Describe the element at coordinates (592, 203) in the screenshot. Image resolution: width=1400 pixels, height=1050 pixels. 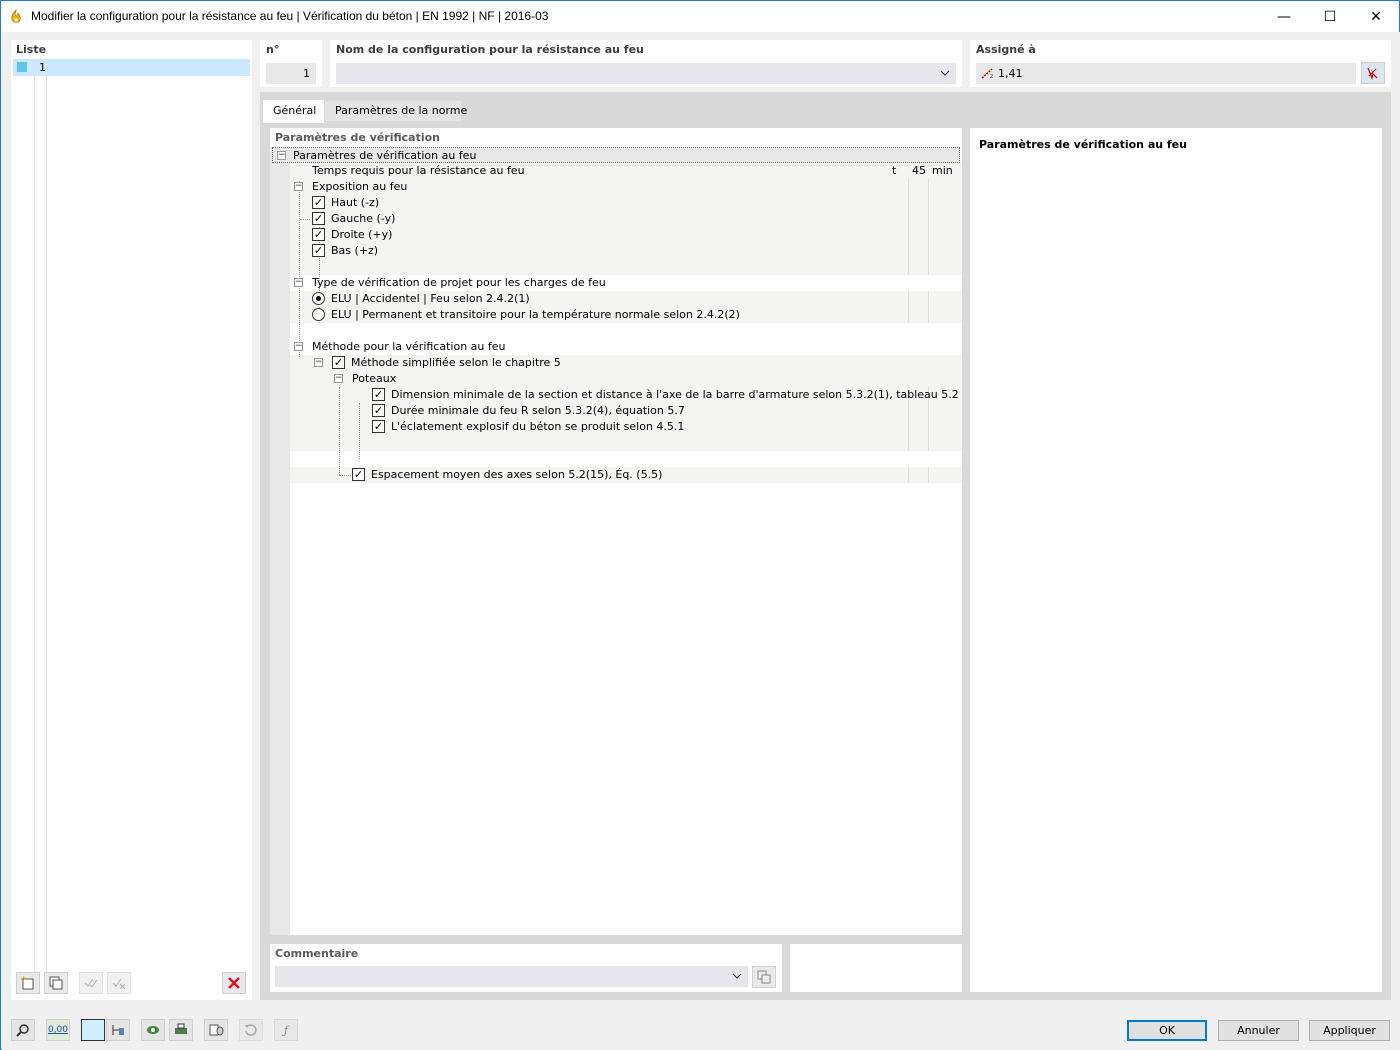
I see `exposure-item: ✓ Haut (-z)` at that location.